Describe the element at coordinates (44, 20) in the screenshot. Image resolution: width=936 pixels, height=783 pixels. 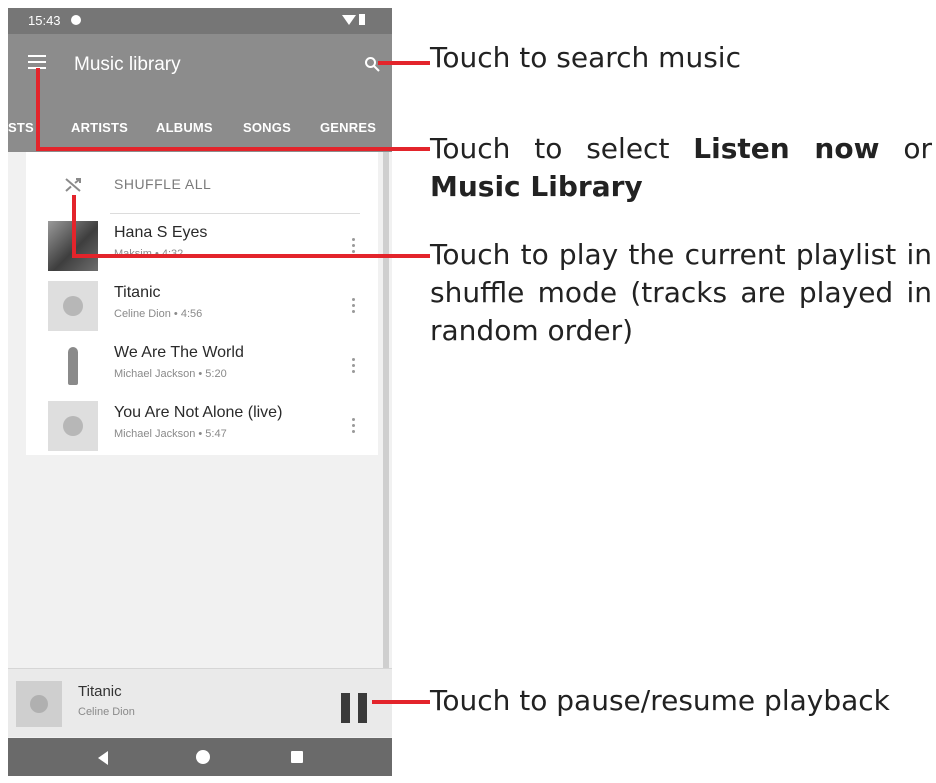
I see `status-time: 15:43` at that location.